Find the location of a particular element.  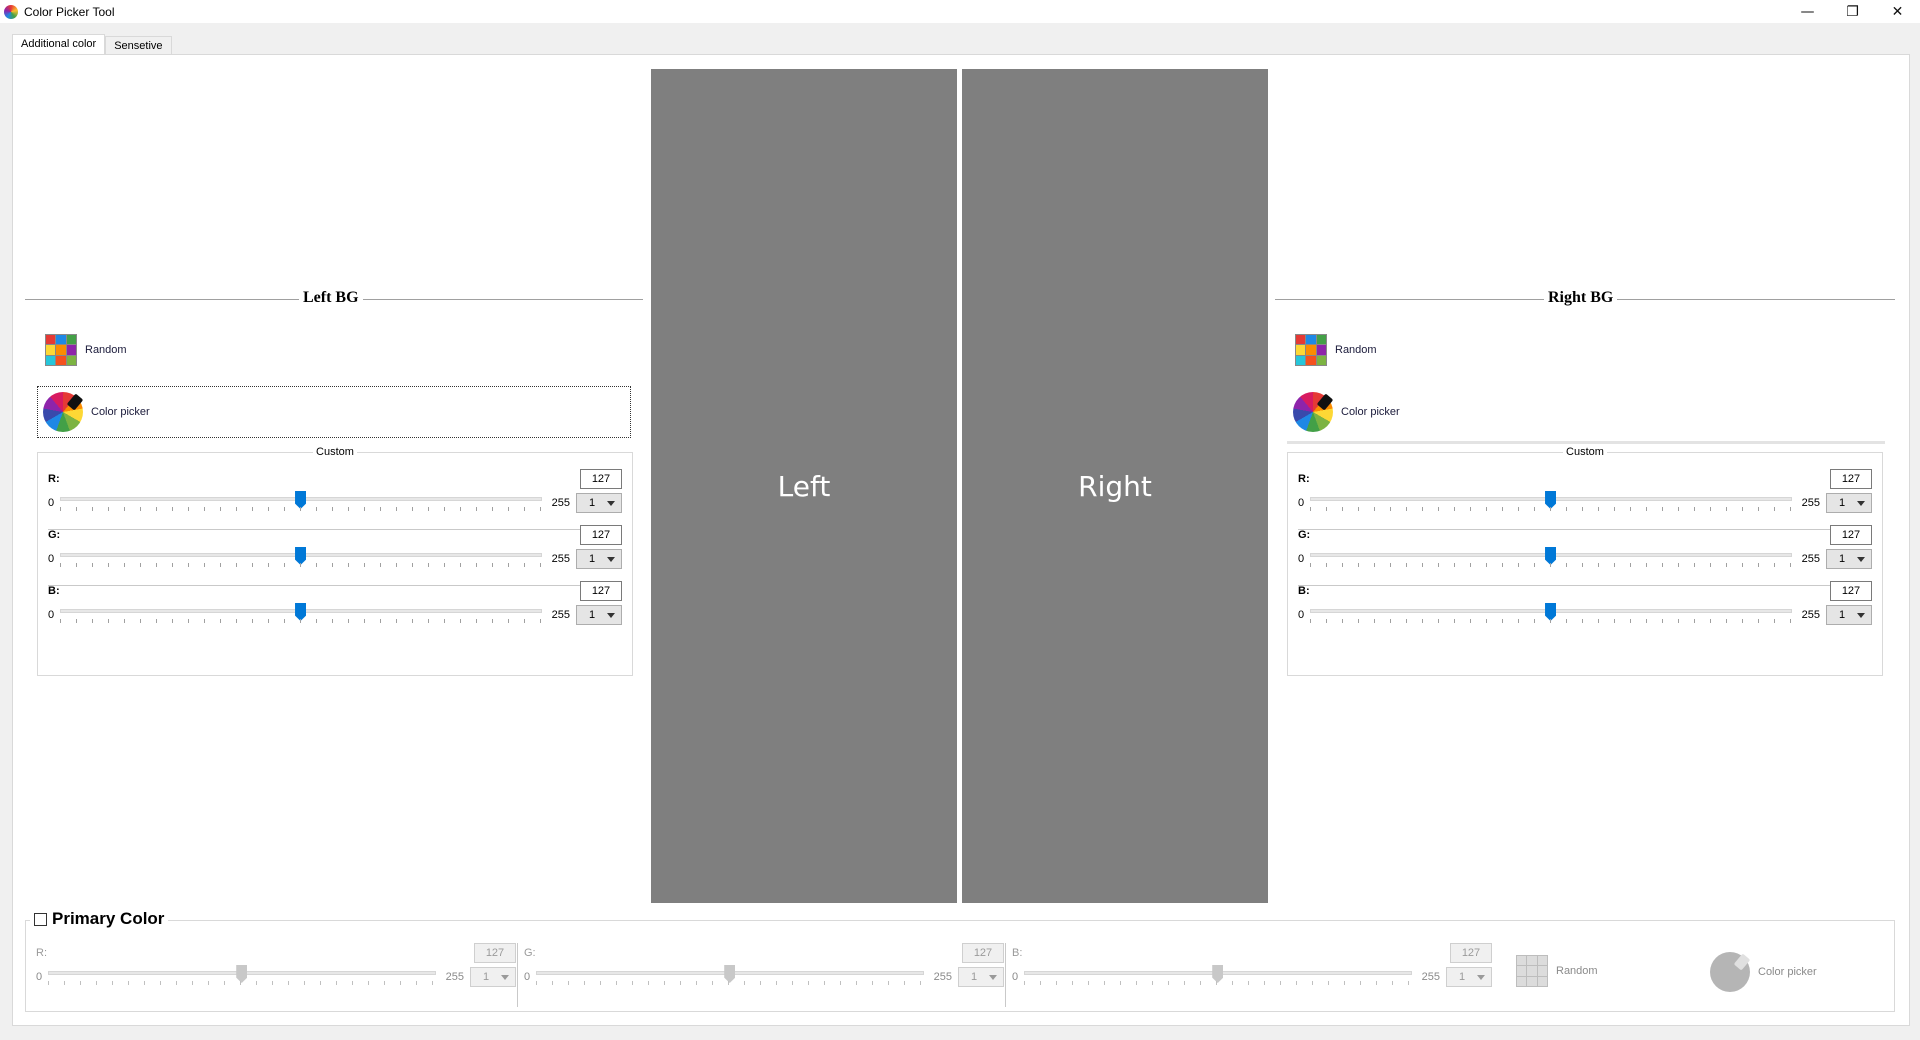

primary-random-button: Random is located at coordinates (1557, 971).